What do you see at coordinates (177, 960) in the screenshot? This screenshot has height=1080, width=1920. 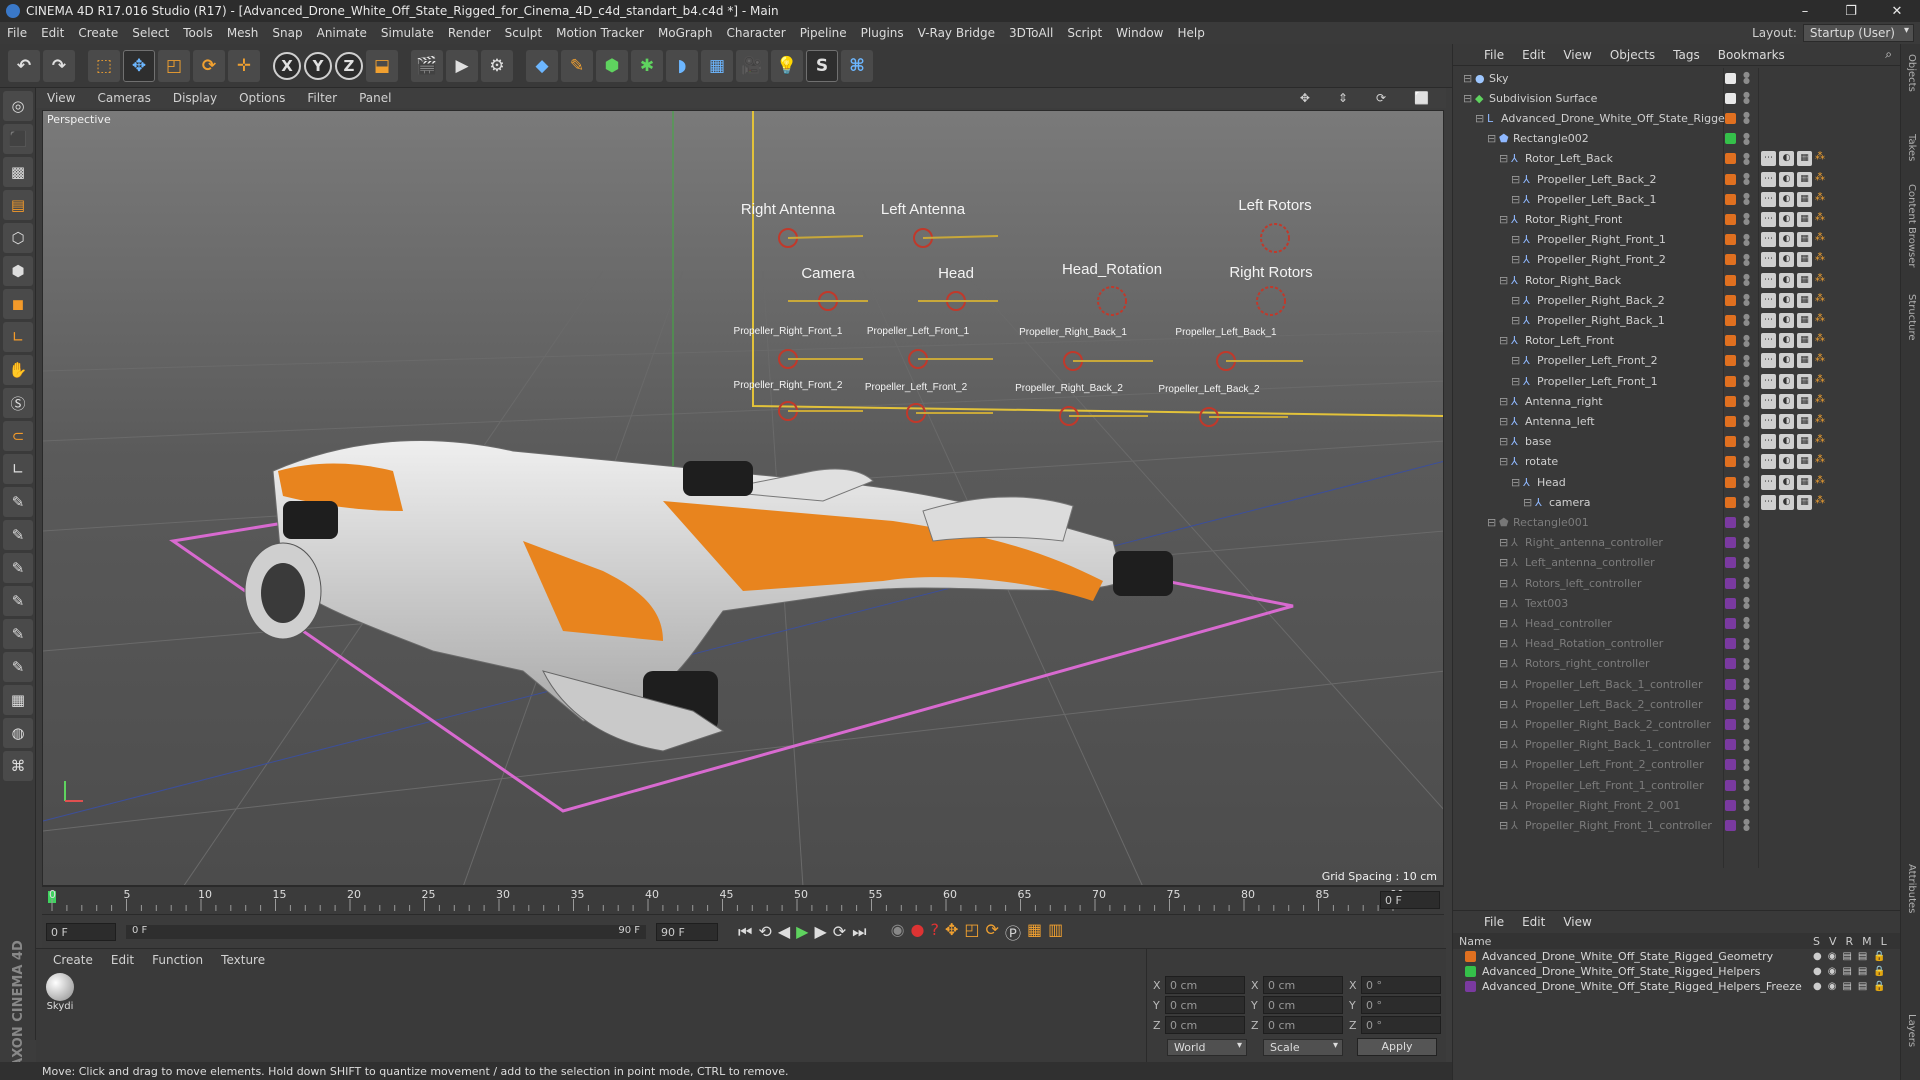 I see `material-menu-function: Function` at bounding box center [177, 960].